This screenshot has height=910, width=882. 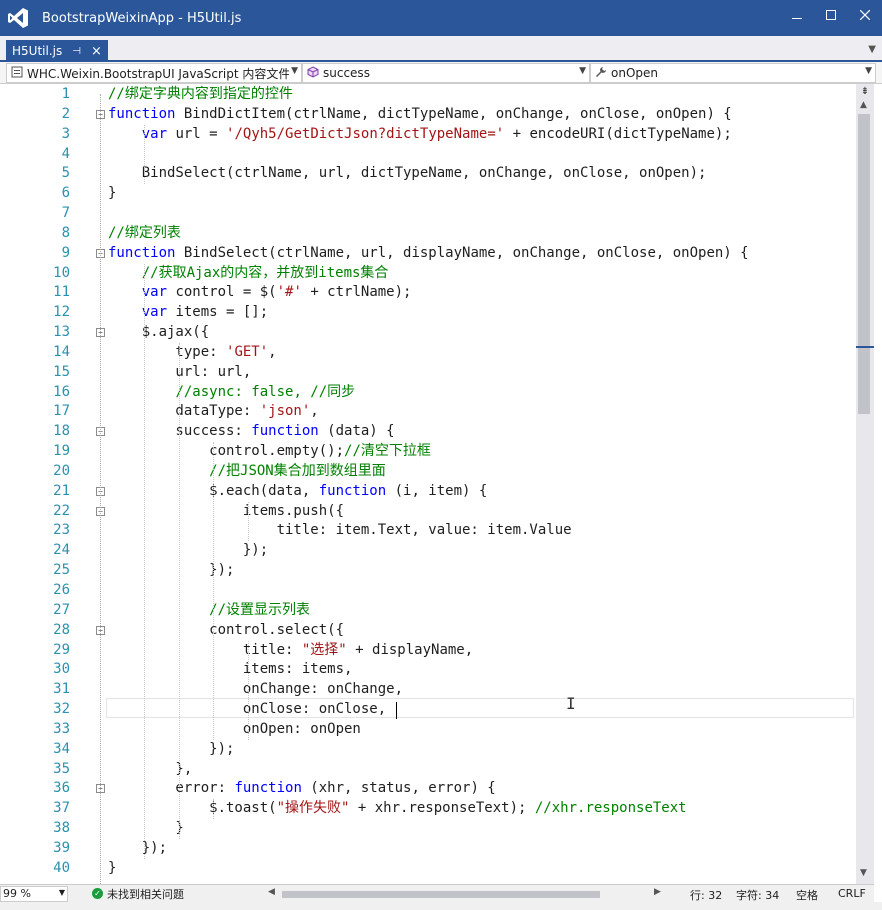 What do you see at coordinates (428, 770) in the screenshot?
I see `code-line: 35 },` at bounding box center [428, 770].